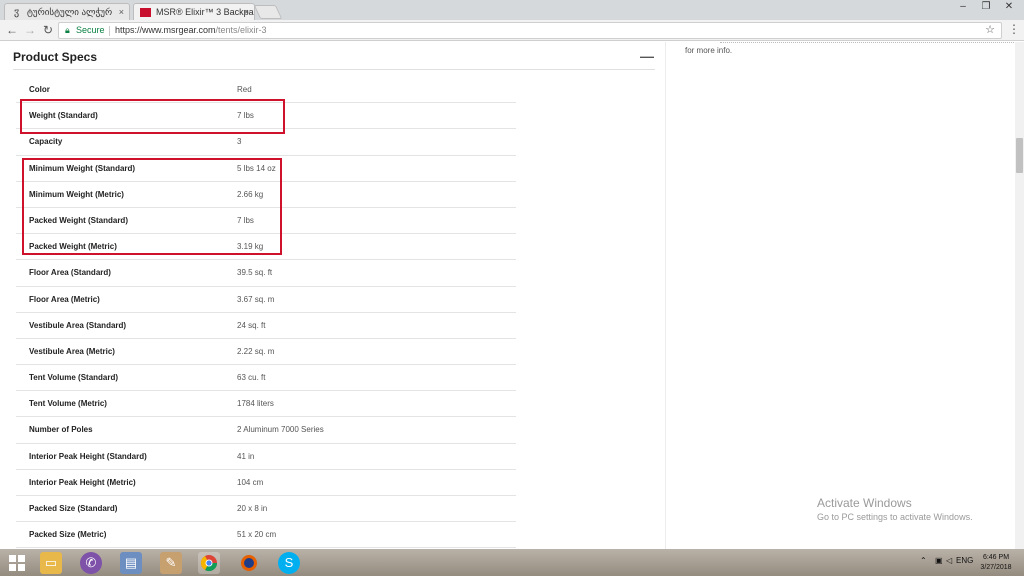 The height and width of the screenshot is (579, 1024). I want to click on spec-row: Packed Size (Standard) 20 x 8 in, so click(266, 509).